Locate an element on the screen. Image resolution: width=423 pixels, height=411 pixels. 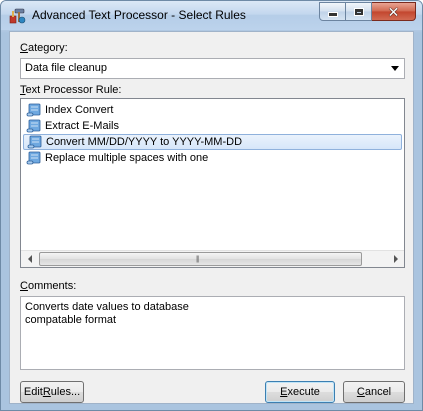
list-item-selected: Convert MM/DD/YYYY to YYYY-MM-DD is located at coordinates (212, 142).